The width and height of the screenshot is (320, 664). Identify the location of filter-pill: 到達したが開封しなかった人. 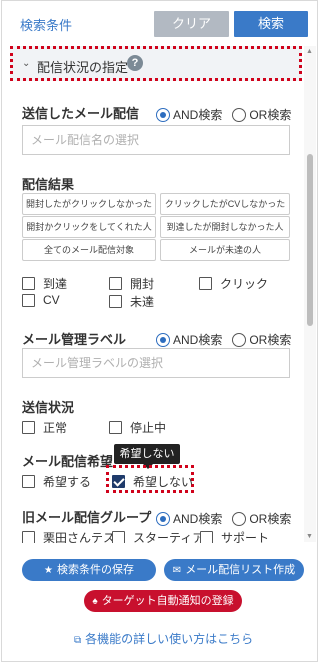
(225, 227).